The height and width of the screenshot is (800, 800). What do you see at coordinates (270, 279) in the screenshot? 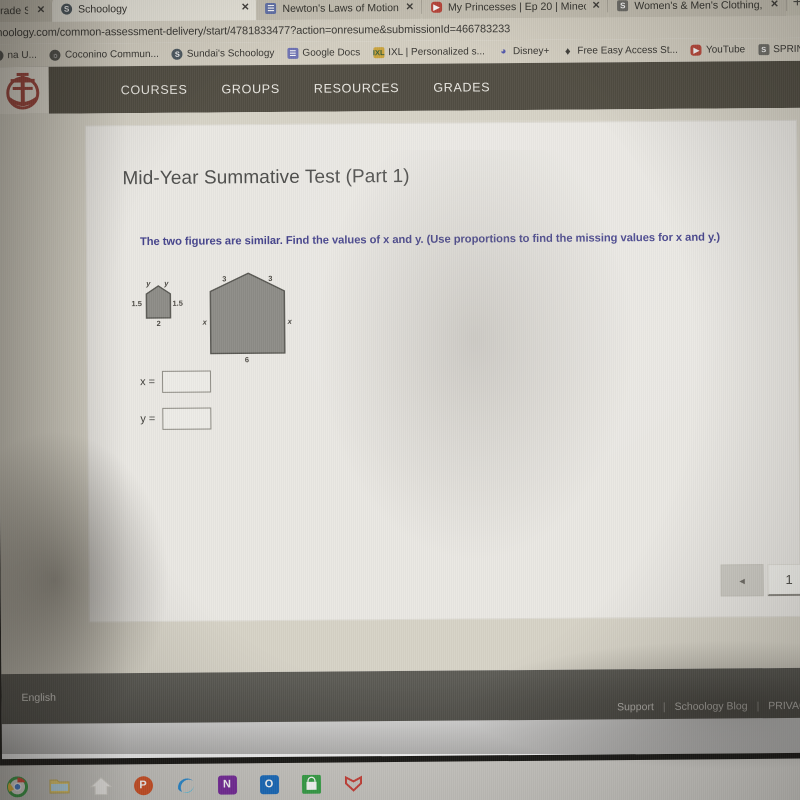
I see `large-label-top-right: 3` at bounding box center [270, 279].